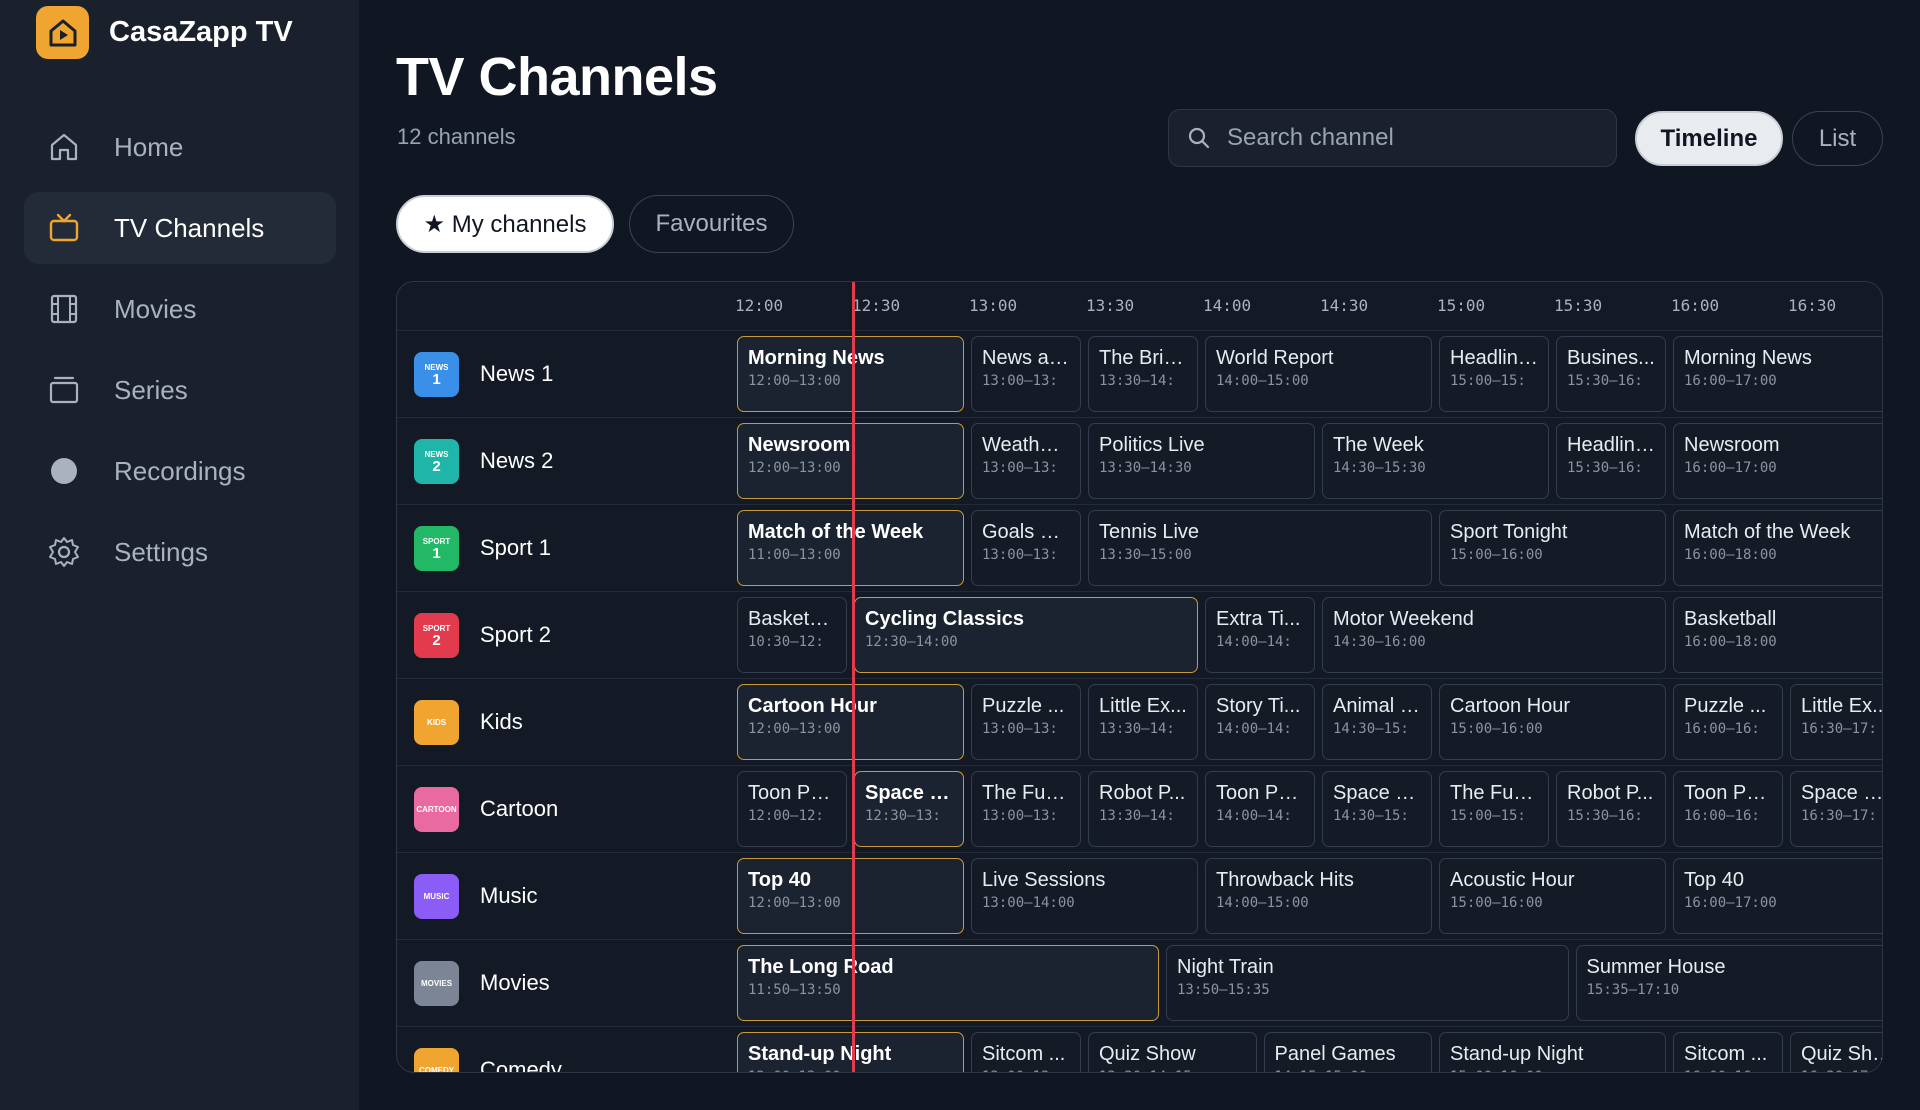 The height and width of the screenshot is (1110, 1920). I want to click on program-tile: Night Train 13:50–15:35, so click(1367, 983).